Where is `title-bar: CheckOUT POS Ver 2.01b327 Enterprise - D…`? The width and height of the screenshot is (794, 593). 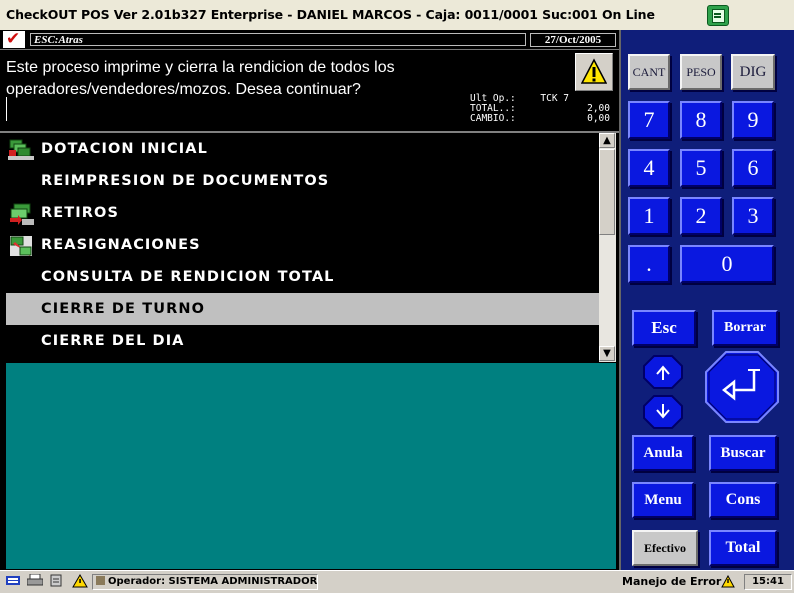
title-bar: CheckOUT POS Ver 2.01b327 Enterprise - D… is located at coordinates (397, 15).